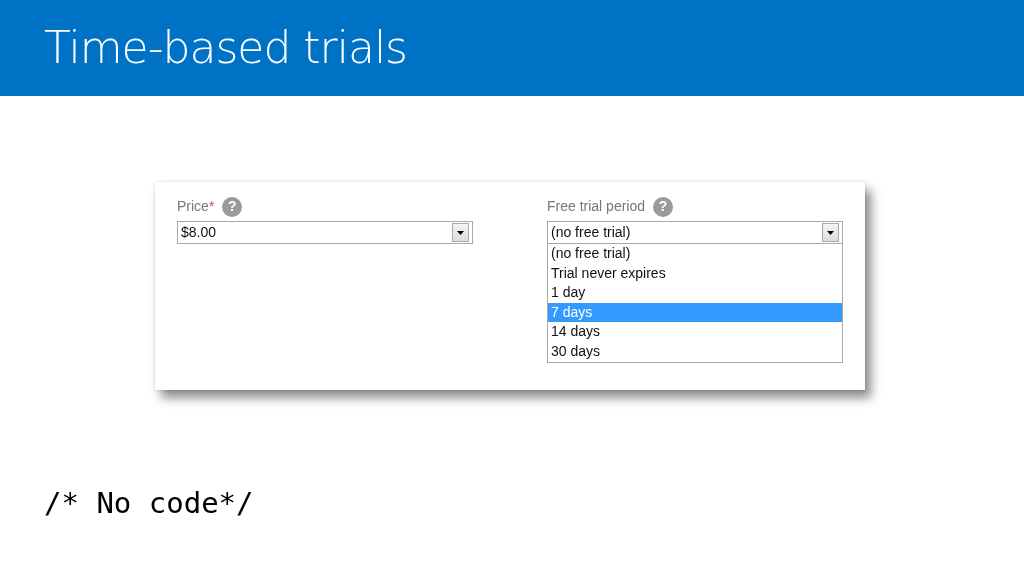 This screenshot has height=576, width=1024. What do you see at coordinates (695, 273) in the screenshot?
I see `dropdown-option: Trial never expires` at bounding box center [695, 273].